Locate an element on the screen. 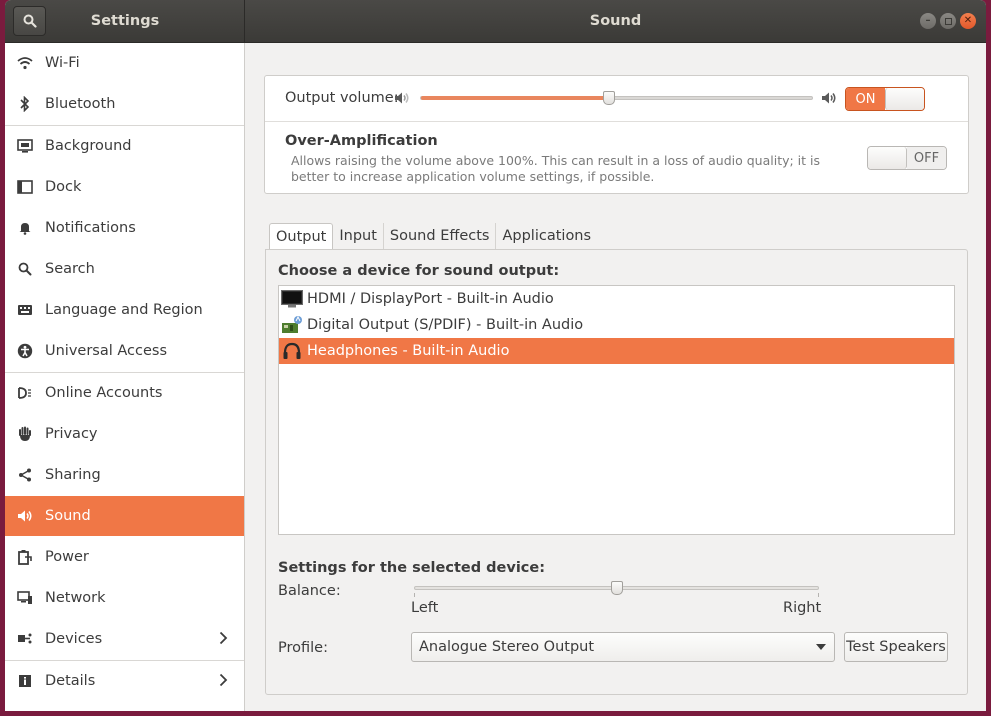  sidebar-item-dock: Dock is located at coordinates (124, 187).